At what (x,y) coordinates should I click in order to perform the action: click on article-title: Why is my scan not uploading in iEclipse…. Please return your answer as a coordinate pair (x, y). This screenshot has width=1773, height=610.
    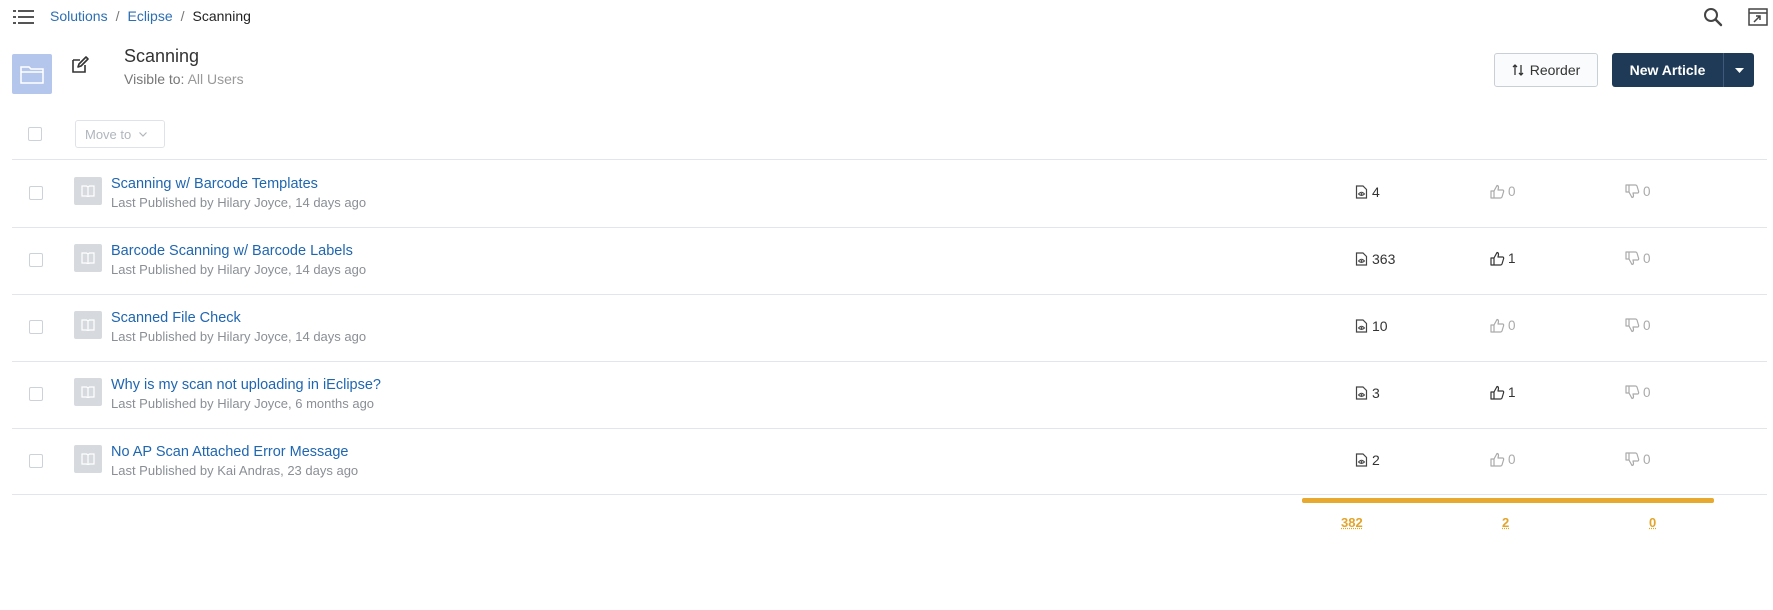
    Looking at the image, I should click on (246, 385).